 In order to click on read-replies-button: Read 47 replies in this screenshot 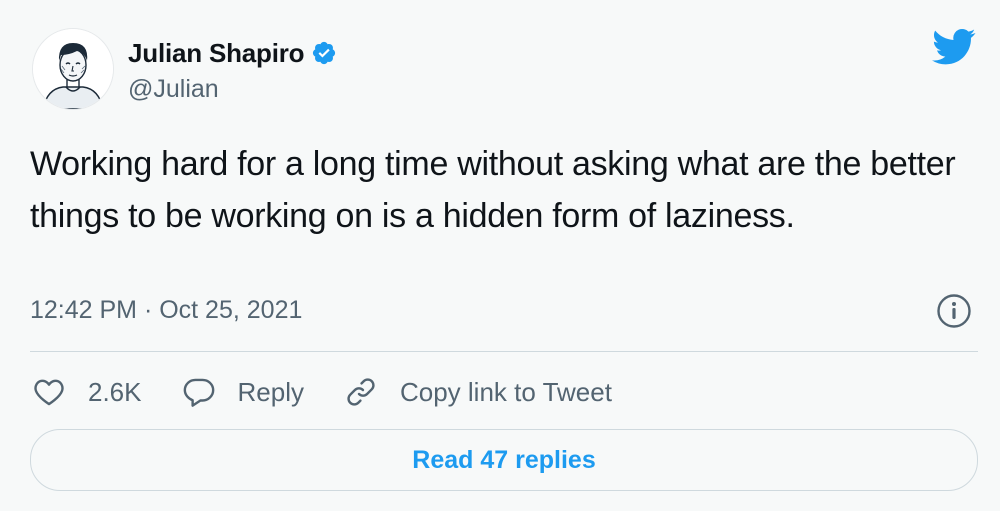, I will do `click(504, 460)`.